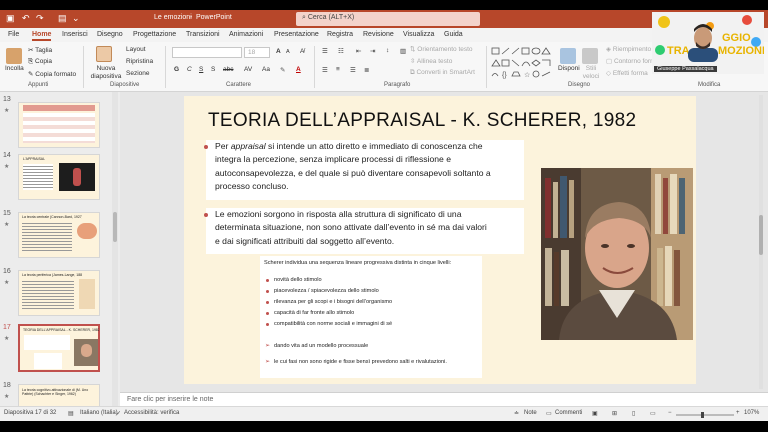  Describe the element at coordinates (338, 69) in the screenshot. I see `align-center-icon: ≡` at that location.